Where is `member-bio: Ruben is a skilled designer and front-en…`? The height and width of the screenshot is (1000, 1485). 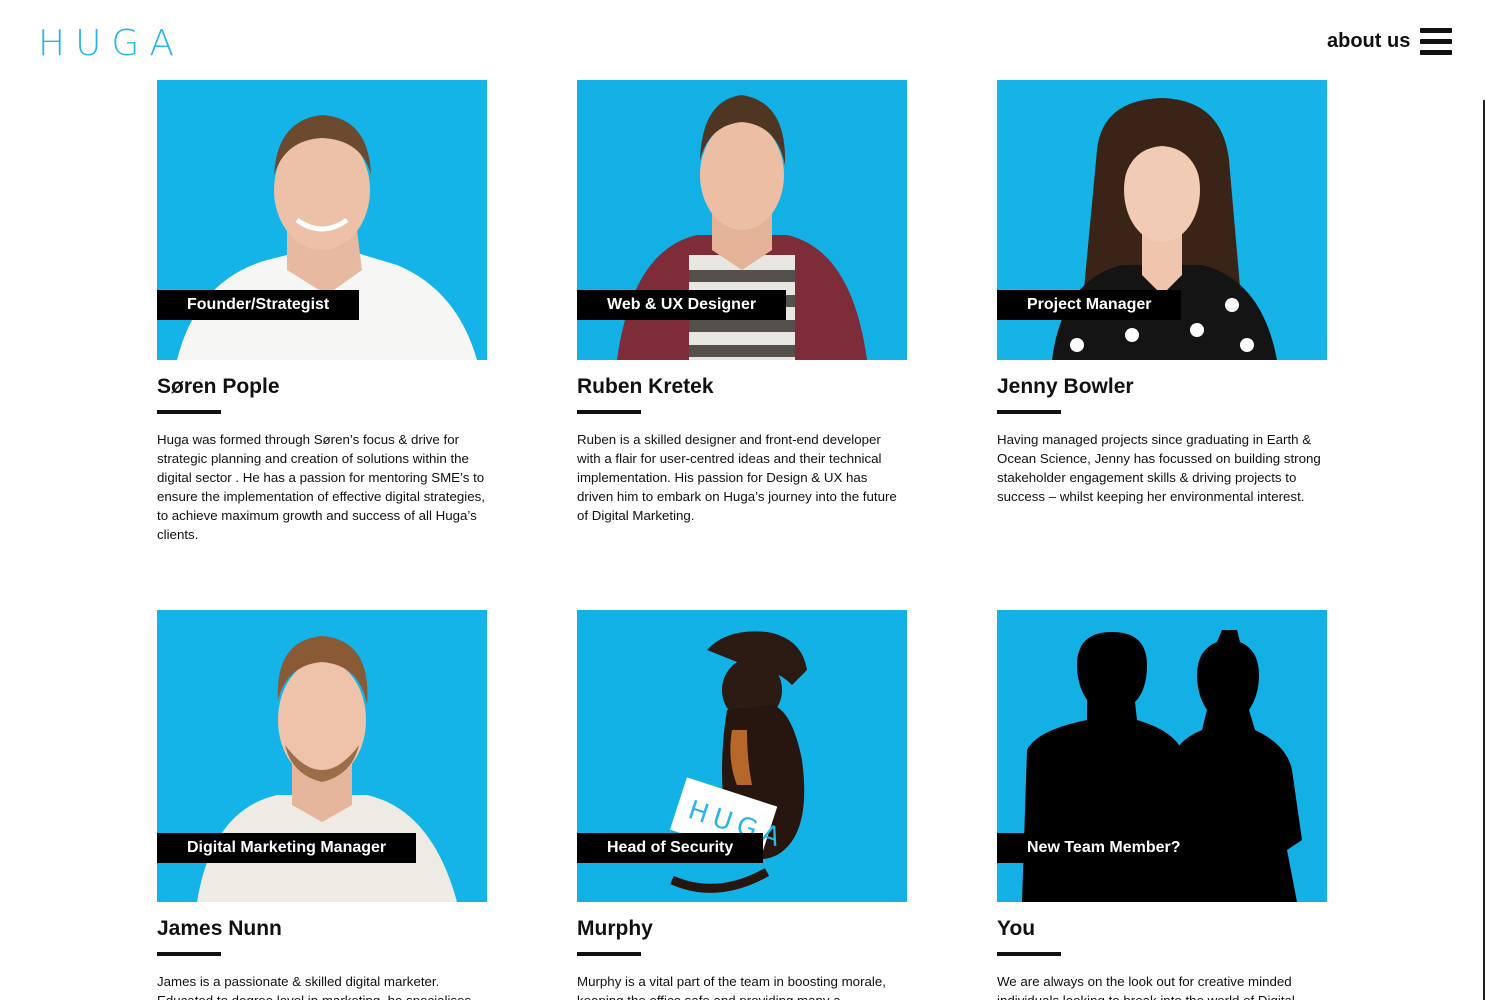 member-bio: Ruben is a skilled designer and front-en… is located at coordinates (737, 477).